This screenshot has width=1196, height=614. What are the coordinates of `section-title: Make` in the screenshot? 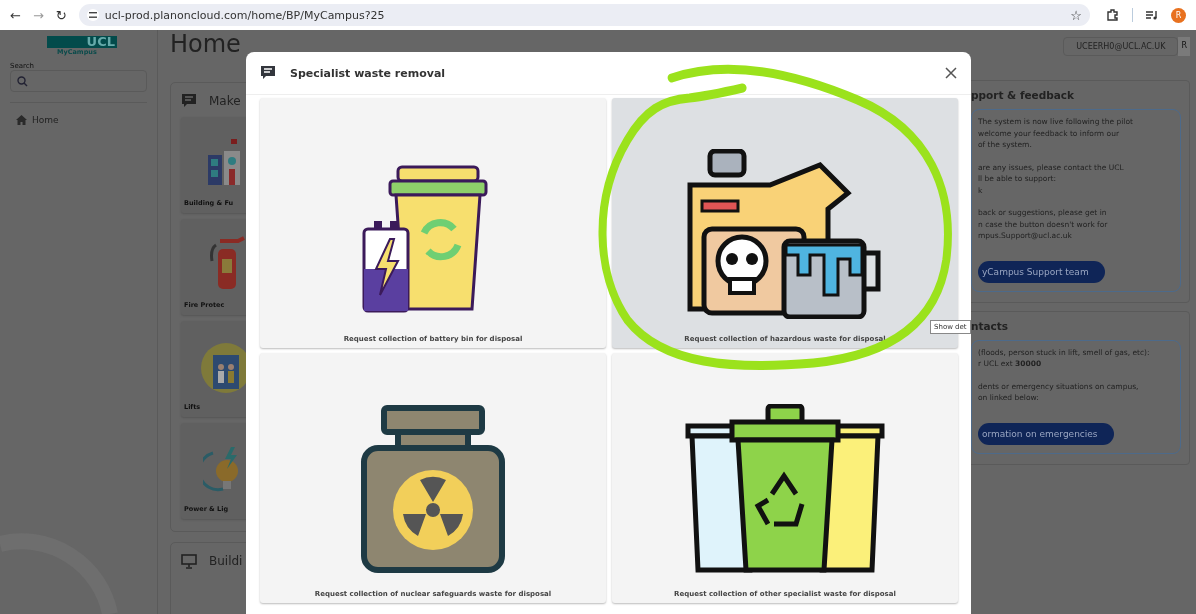 It's located at (225, 101).